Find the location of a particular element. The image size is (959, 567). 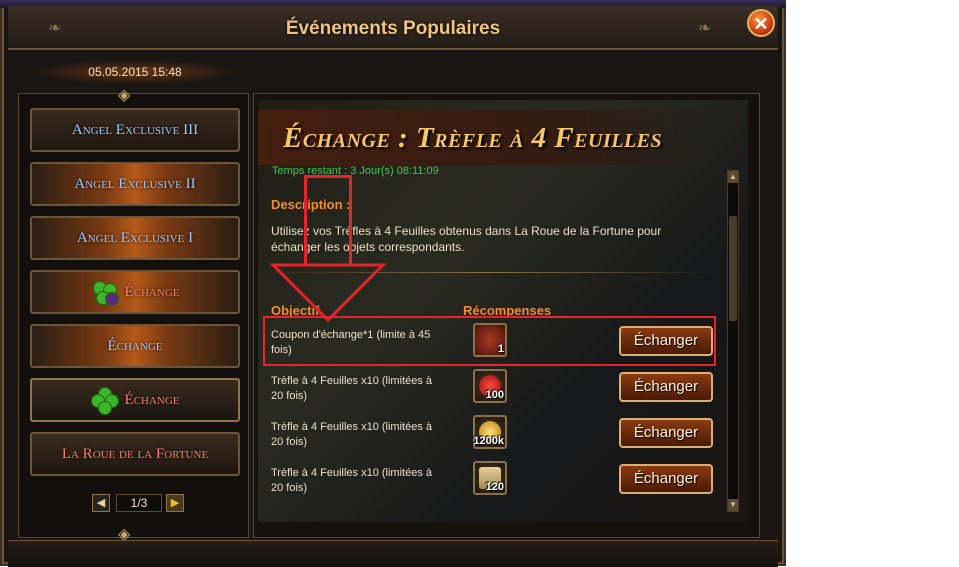

event-item-echange: Échange is located at coordinates (135, 346).